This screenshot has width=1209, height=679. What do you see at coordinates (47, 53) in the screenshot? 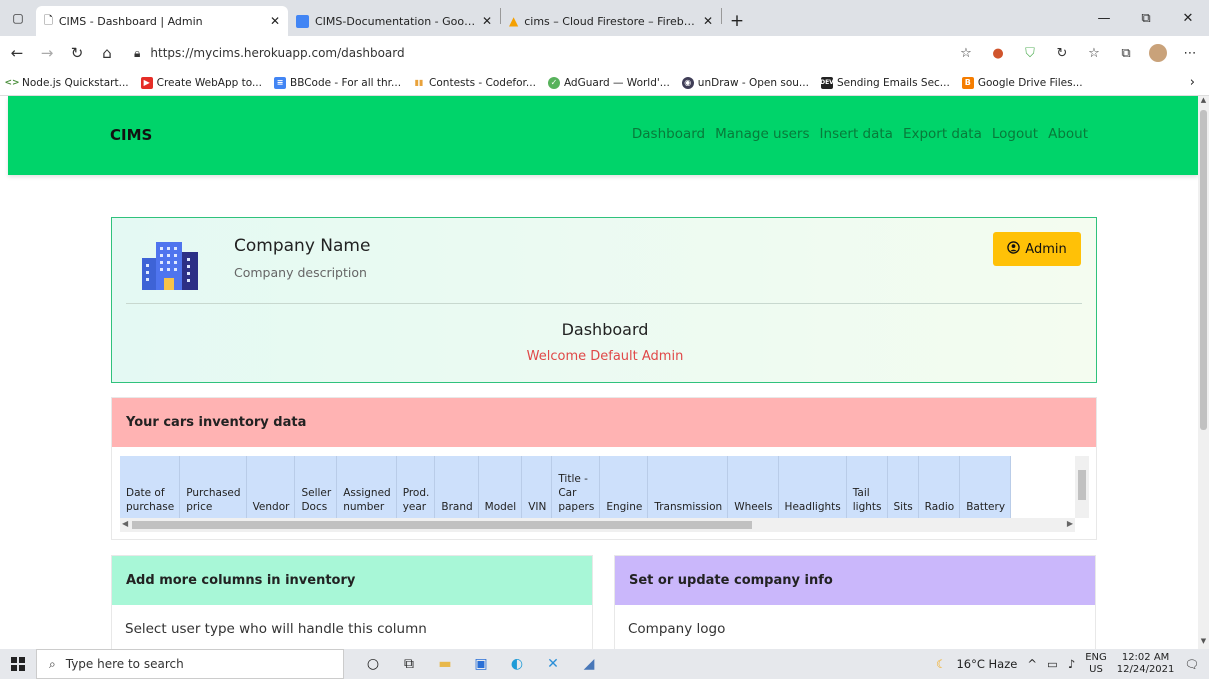
I see `forward-icon: →` at bounding box center [47, 53].